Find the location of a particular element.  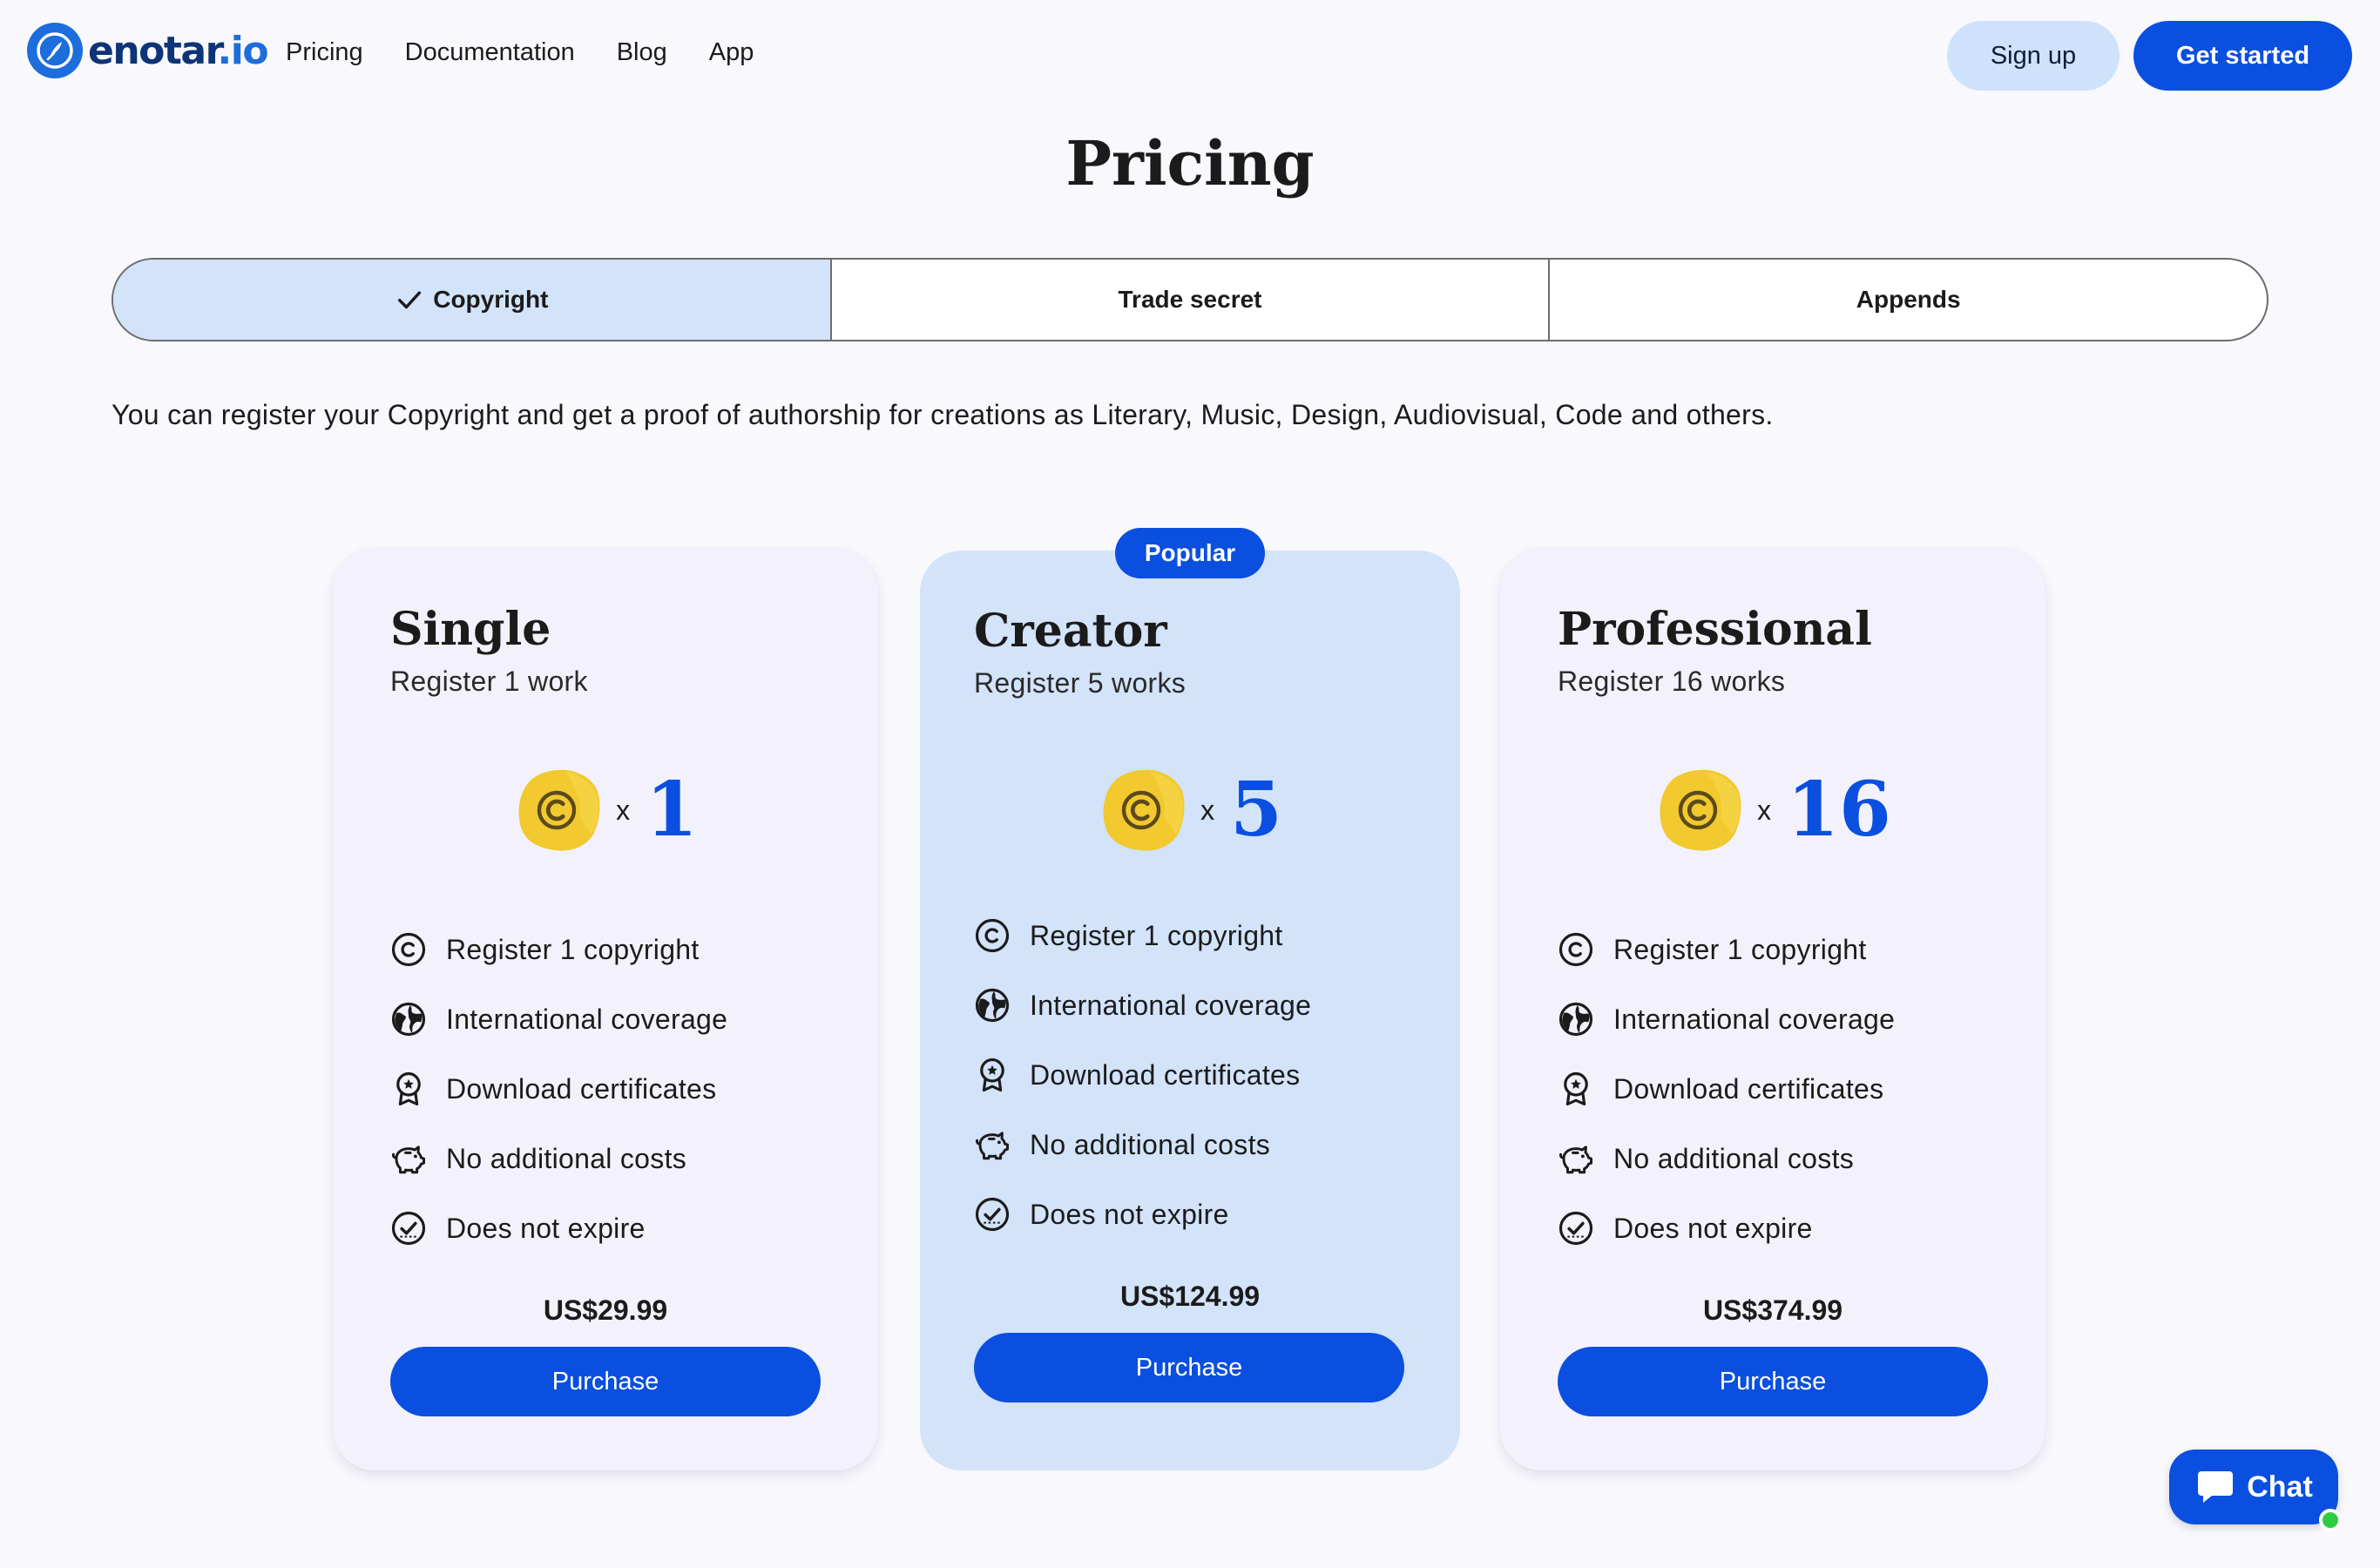

chat-label: Chat is located at coordinates (2280, 1487).